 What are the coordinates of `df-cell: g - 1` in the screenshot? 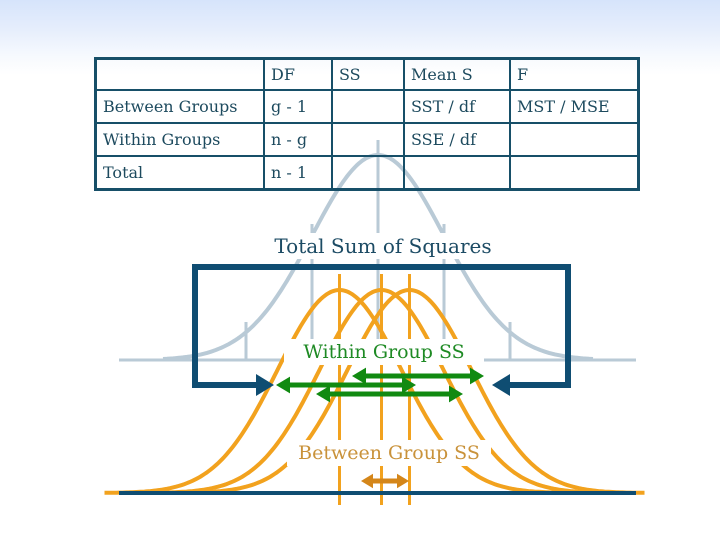 It's located at (298, 106).